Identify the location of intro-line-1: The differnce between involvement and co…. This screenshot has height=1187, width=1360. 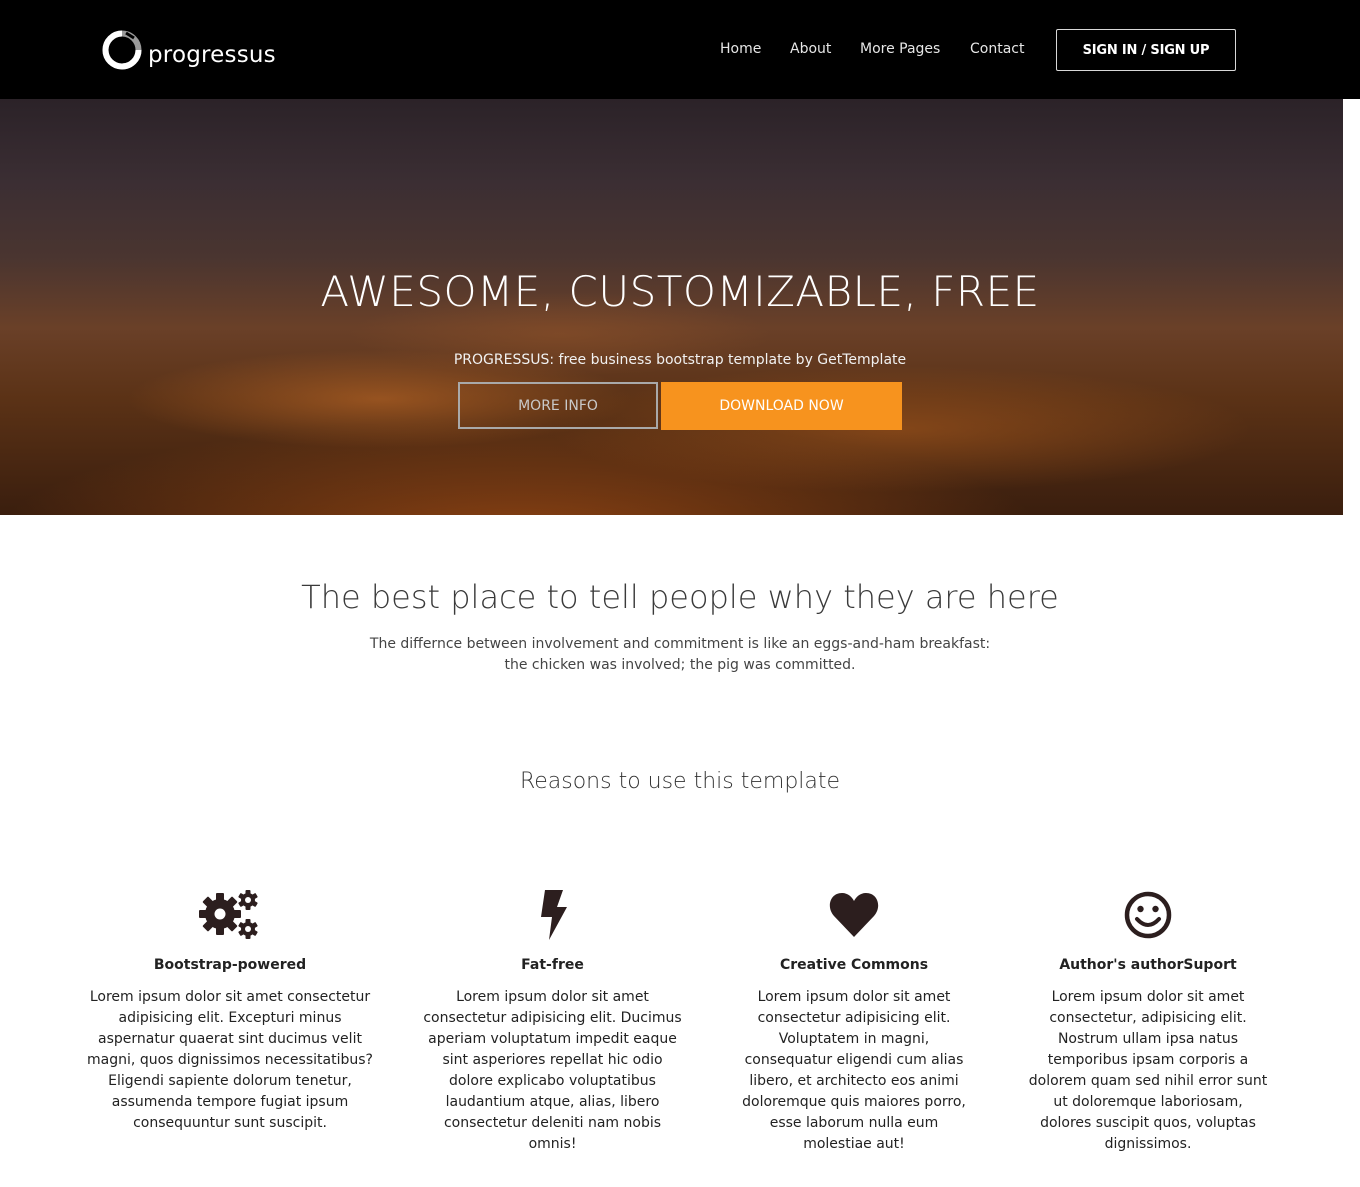
(680, 644).